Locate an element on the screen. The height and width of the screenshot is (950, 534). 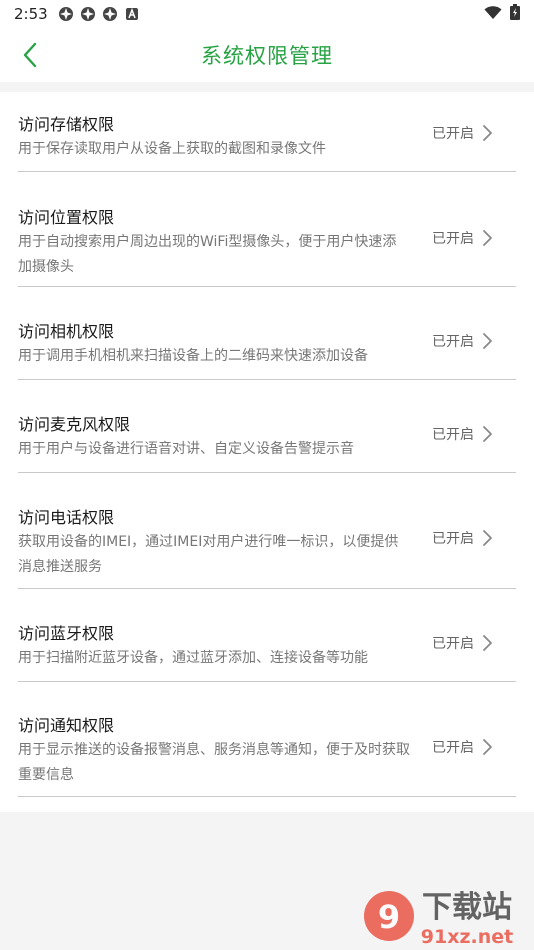
watermark-url: 91xz.net is located at coordinates (467, 936).